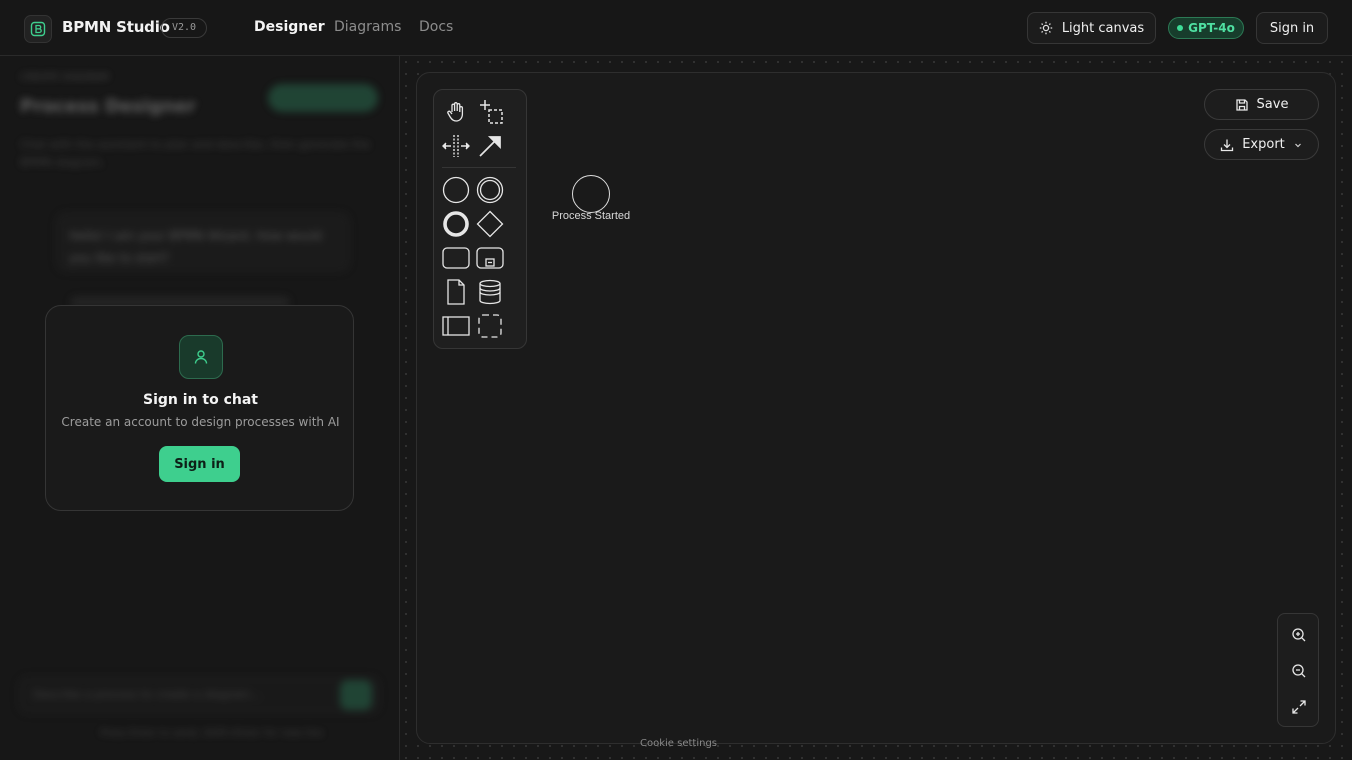  I want to click on app-logo-icon, so click(38, 29).